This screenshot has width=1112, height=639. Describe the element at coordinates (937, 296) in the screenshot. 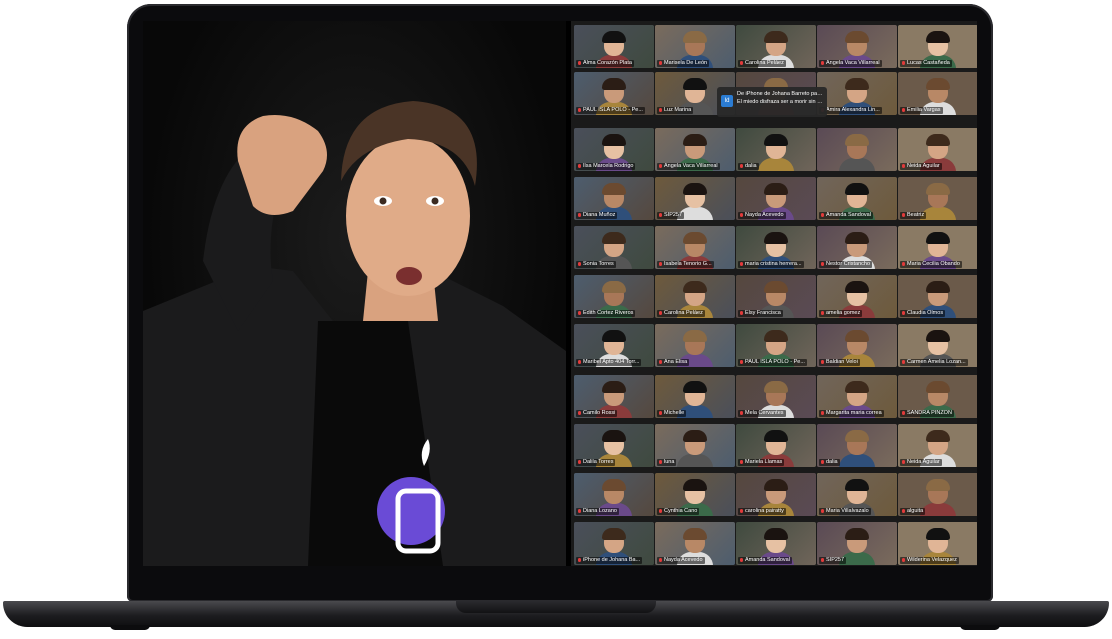

I see `participant-tile: Claudia Olmos` at that location.